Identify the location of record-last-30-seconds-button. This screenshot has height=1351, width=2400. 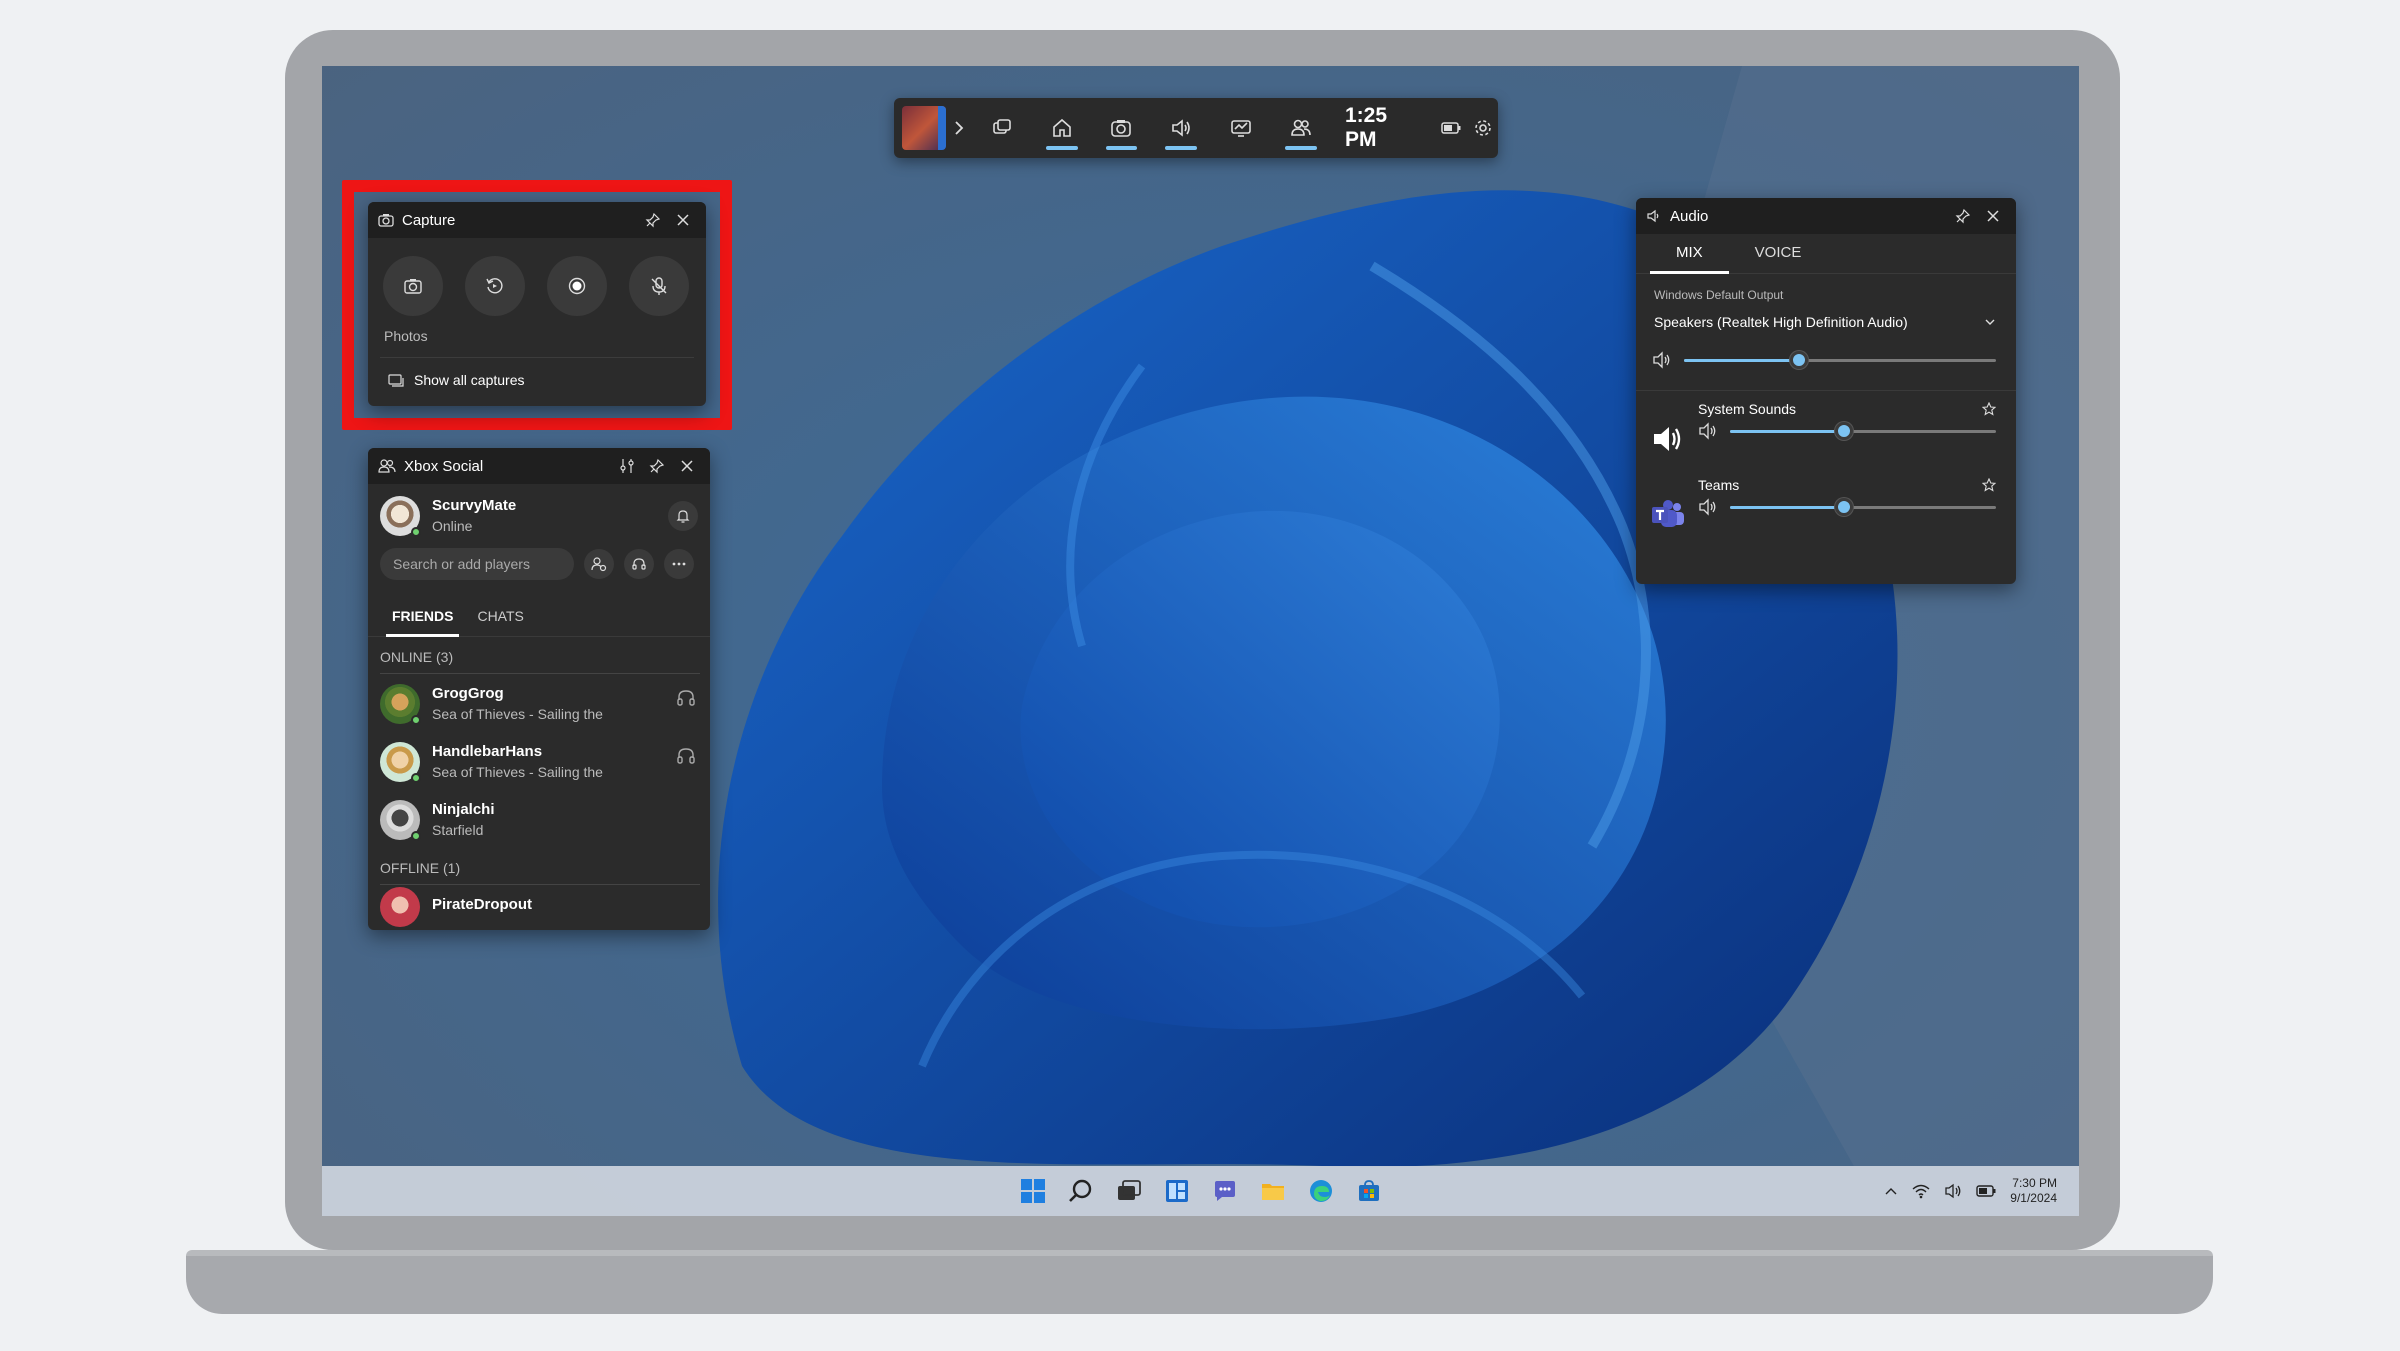
(495, 286).